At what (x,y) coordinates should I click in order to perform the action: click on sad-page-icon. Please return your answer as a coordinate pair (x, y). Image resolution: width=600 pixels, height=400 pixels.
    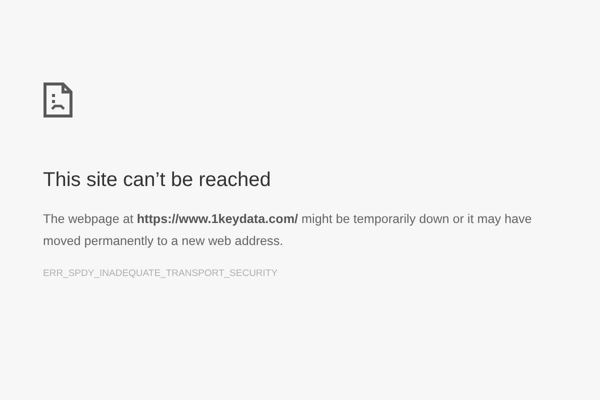
    Looking at the image, I should click on (58, 100).